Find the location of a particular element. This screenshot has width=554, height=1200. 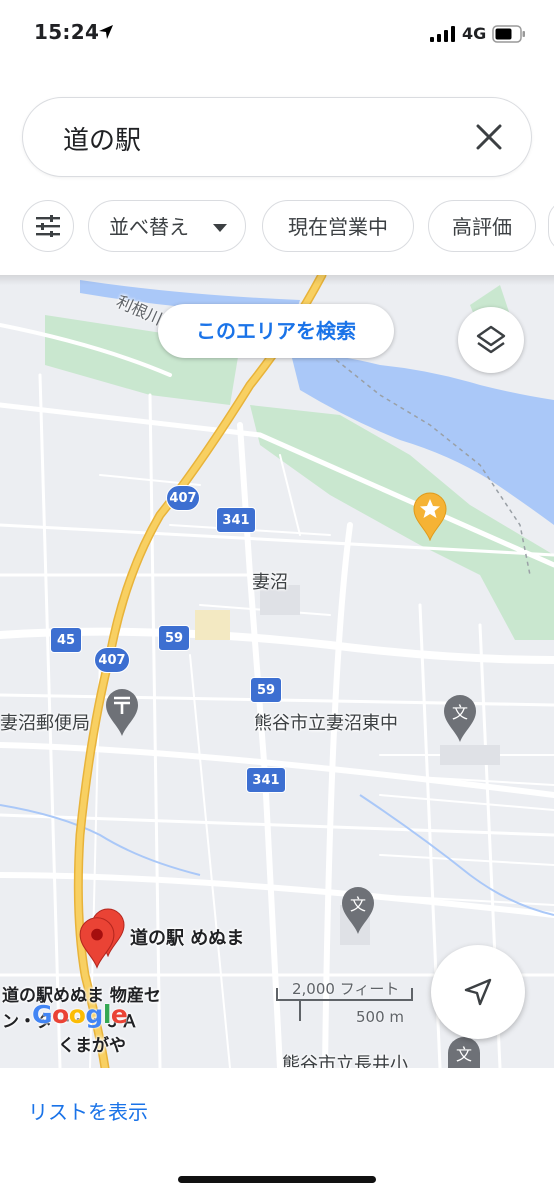

filter-chips: 並べ替え 現在営業中 高評価 is located at coordinates (277, 228).